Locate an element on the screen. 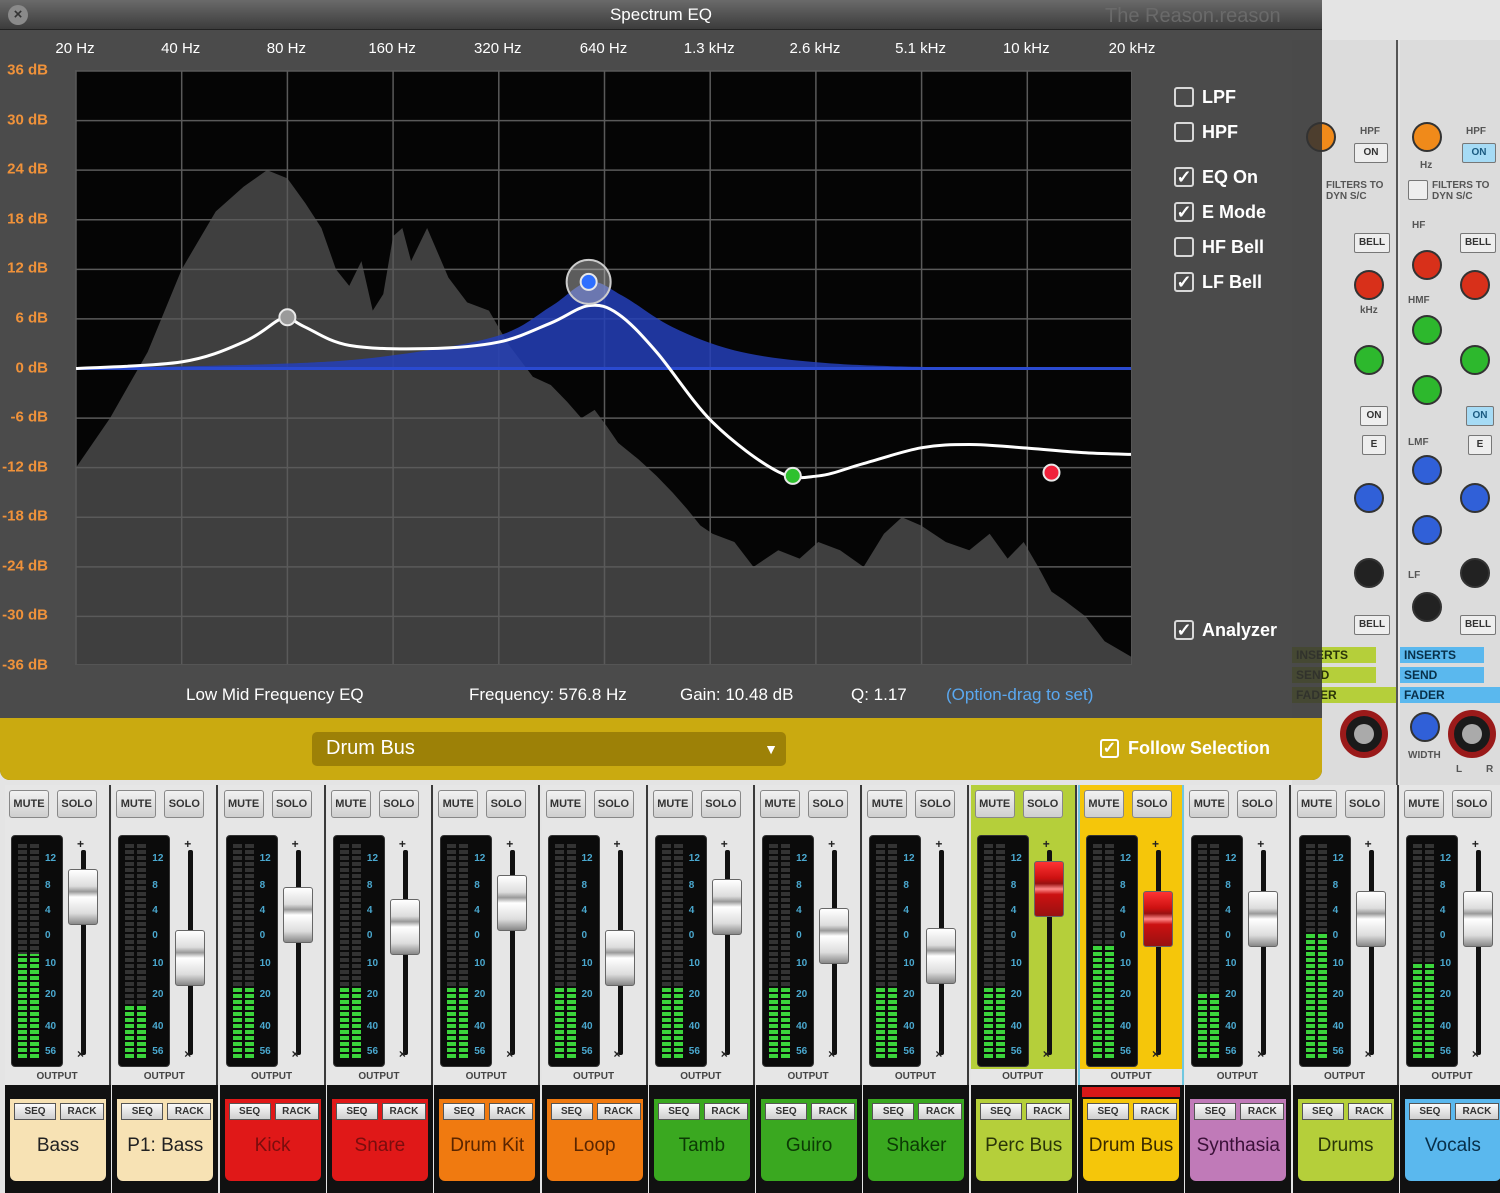  channel-label-card: SEQ RACK Perc Bus is located at coordinates (1023, 1140).